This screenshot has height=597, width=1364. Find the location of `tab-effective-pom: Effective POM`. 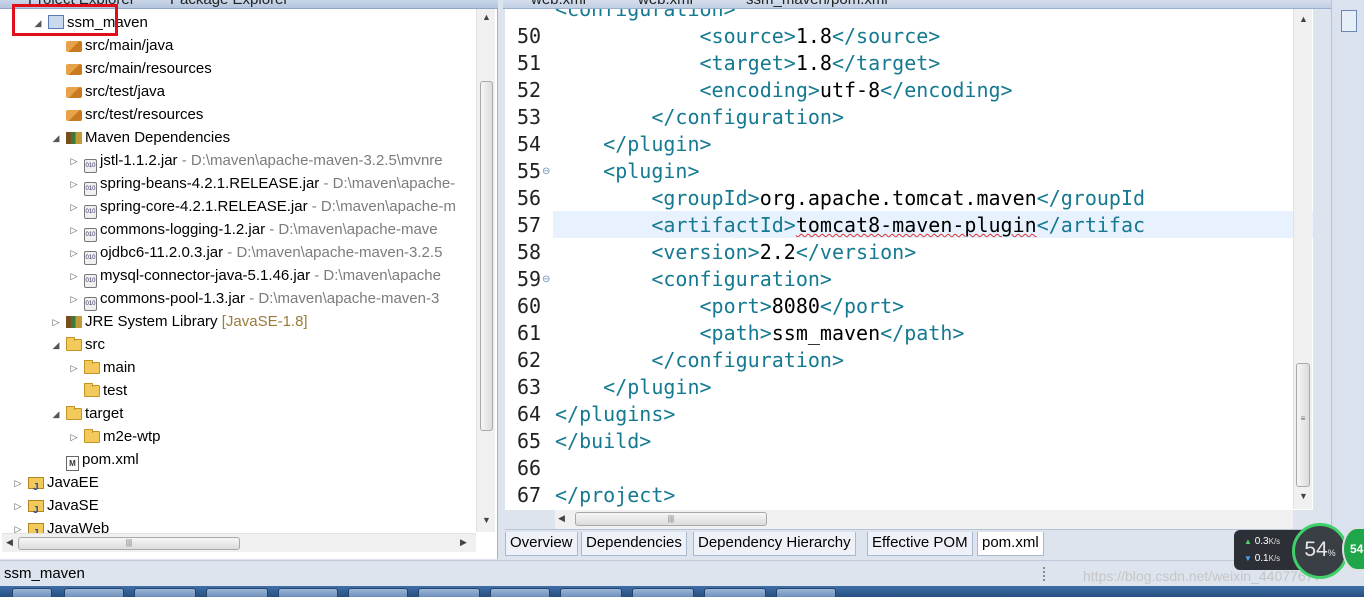

tab-effective-pom: Effective POM is located at coordinates (920, 544).